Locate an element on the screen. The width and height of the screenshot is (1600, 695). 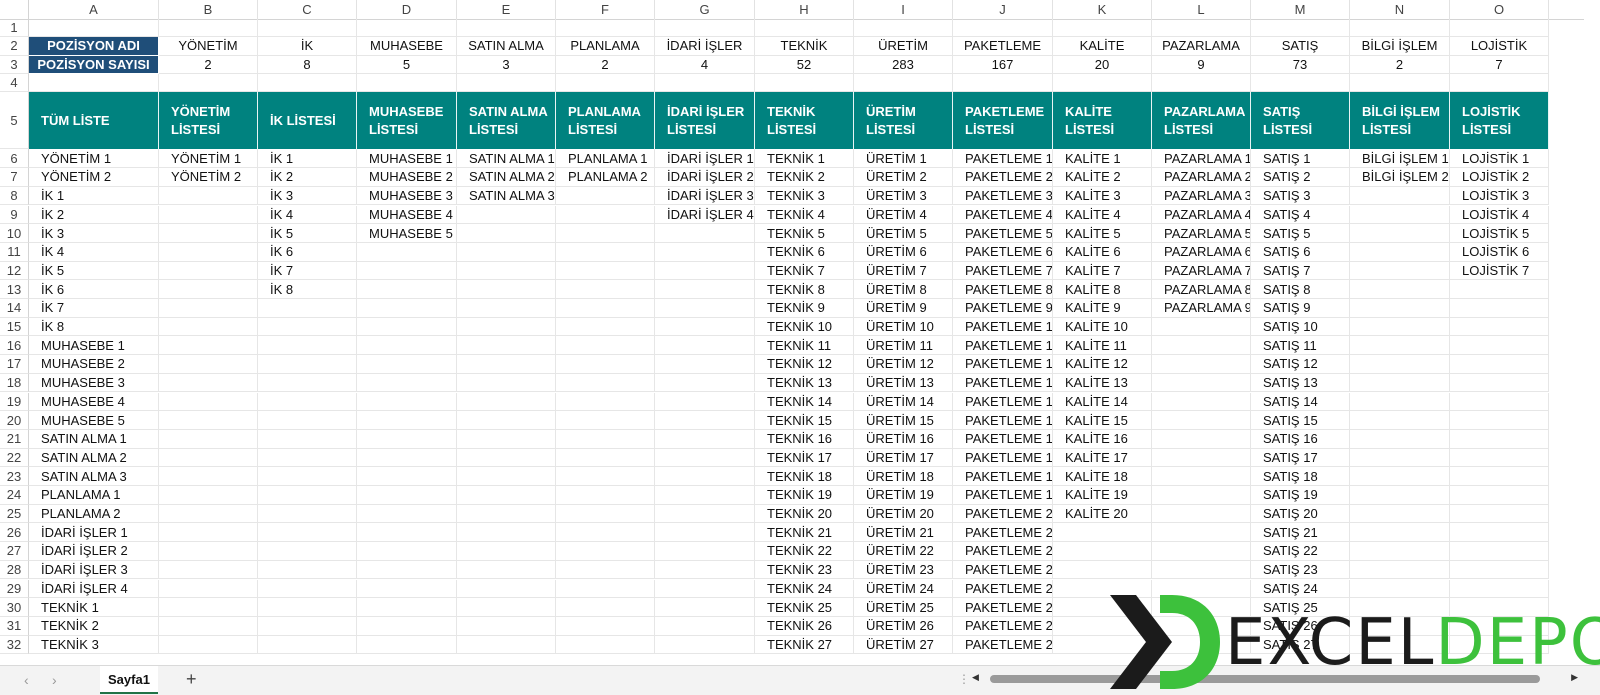
list-cell: PAKETLEME 23 is located at coordinates (1003, 570).